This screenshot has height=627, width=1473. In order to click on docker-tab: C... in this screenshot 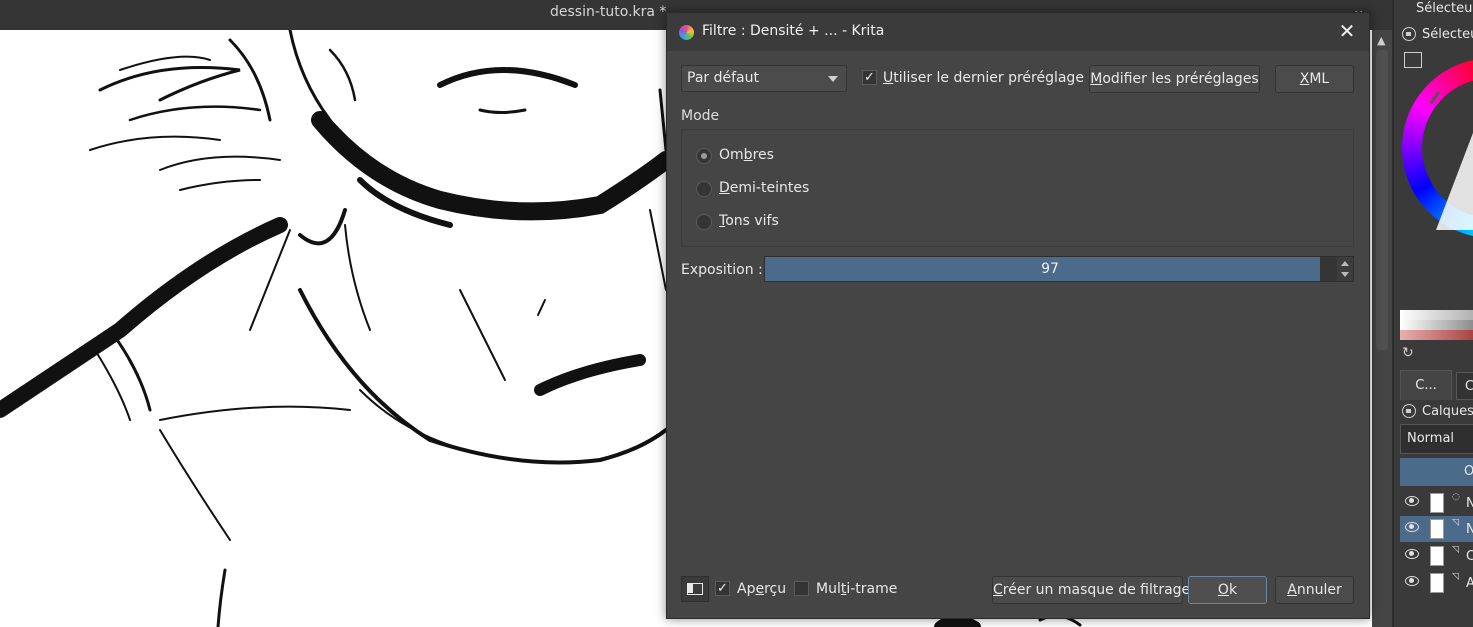, I will do `click(1426, 385)`.